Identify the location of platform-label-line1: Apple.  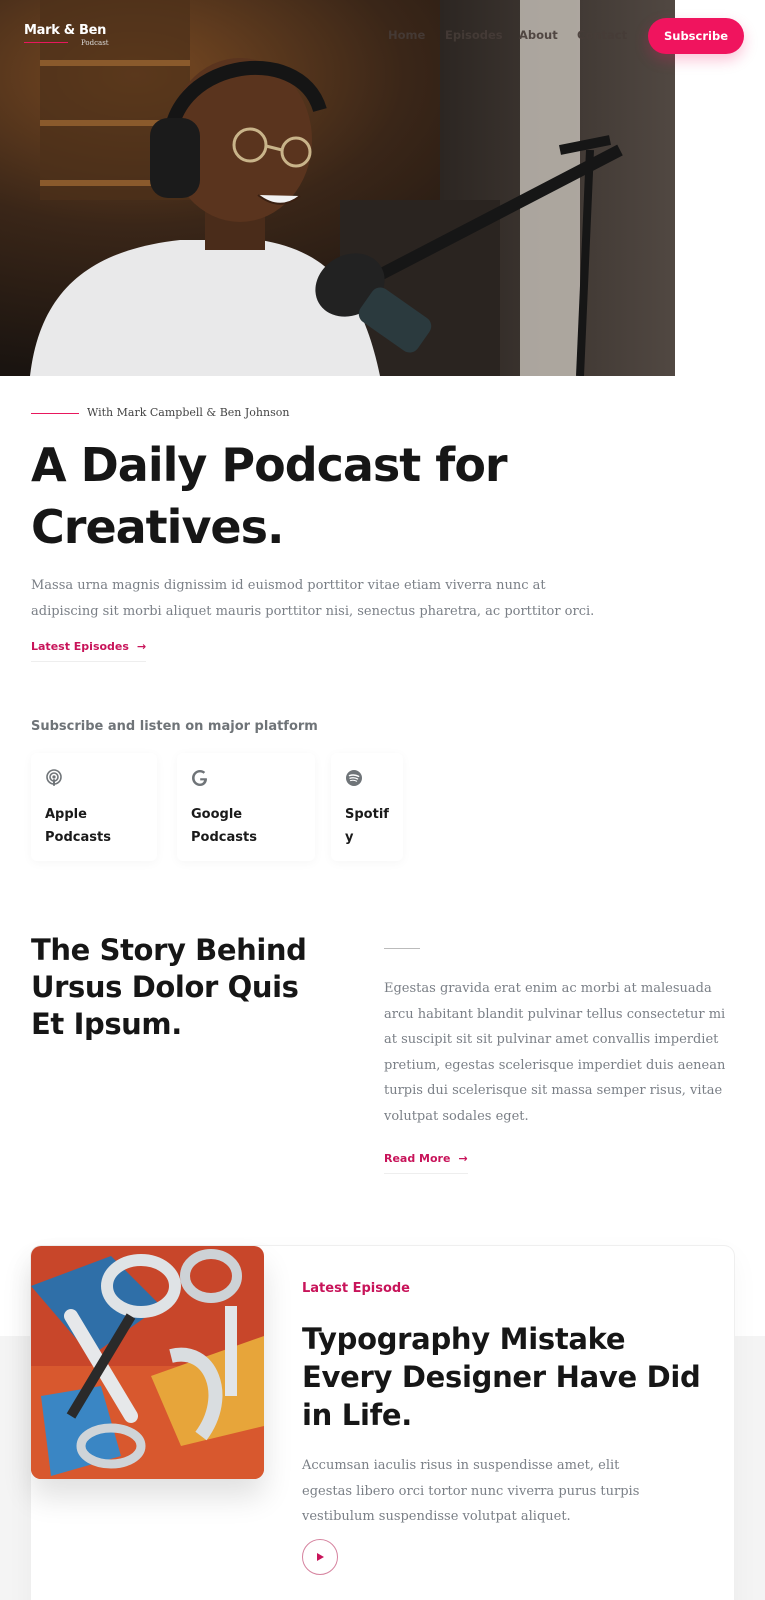
(66, 814).